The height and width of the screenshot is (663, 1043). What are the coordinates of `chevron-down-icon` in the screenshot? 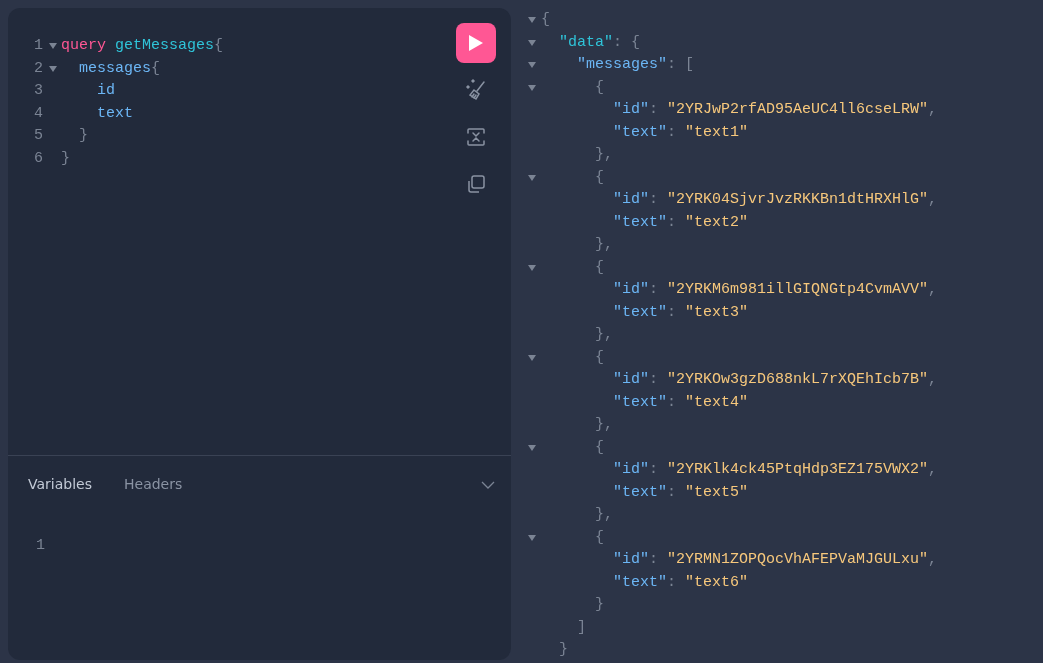 It's located at (488, 484).